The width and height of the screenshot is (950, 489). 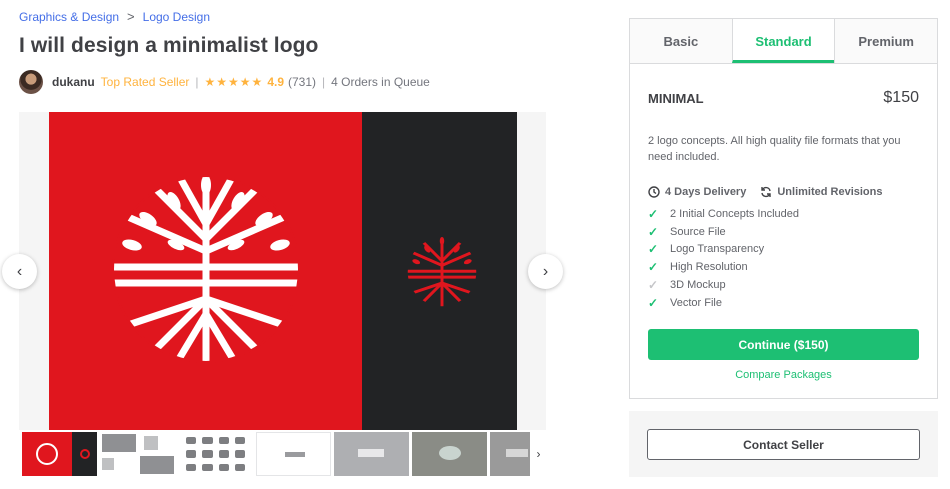 What do you see at coordinates (830, 192) in the screenshot?
I see `revisions-label: Unlimited Revisions` at bounding box center [830, 192].